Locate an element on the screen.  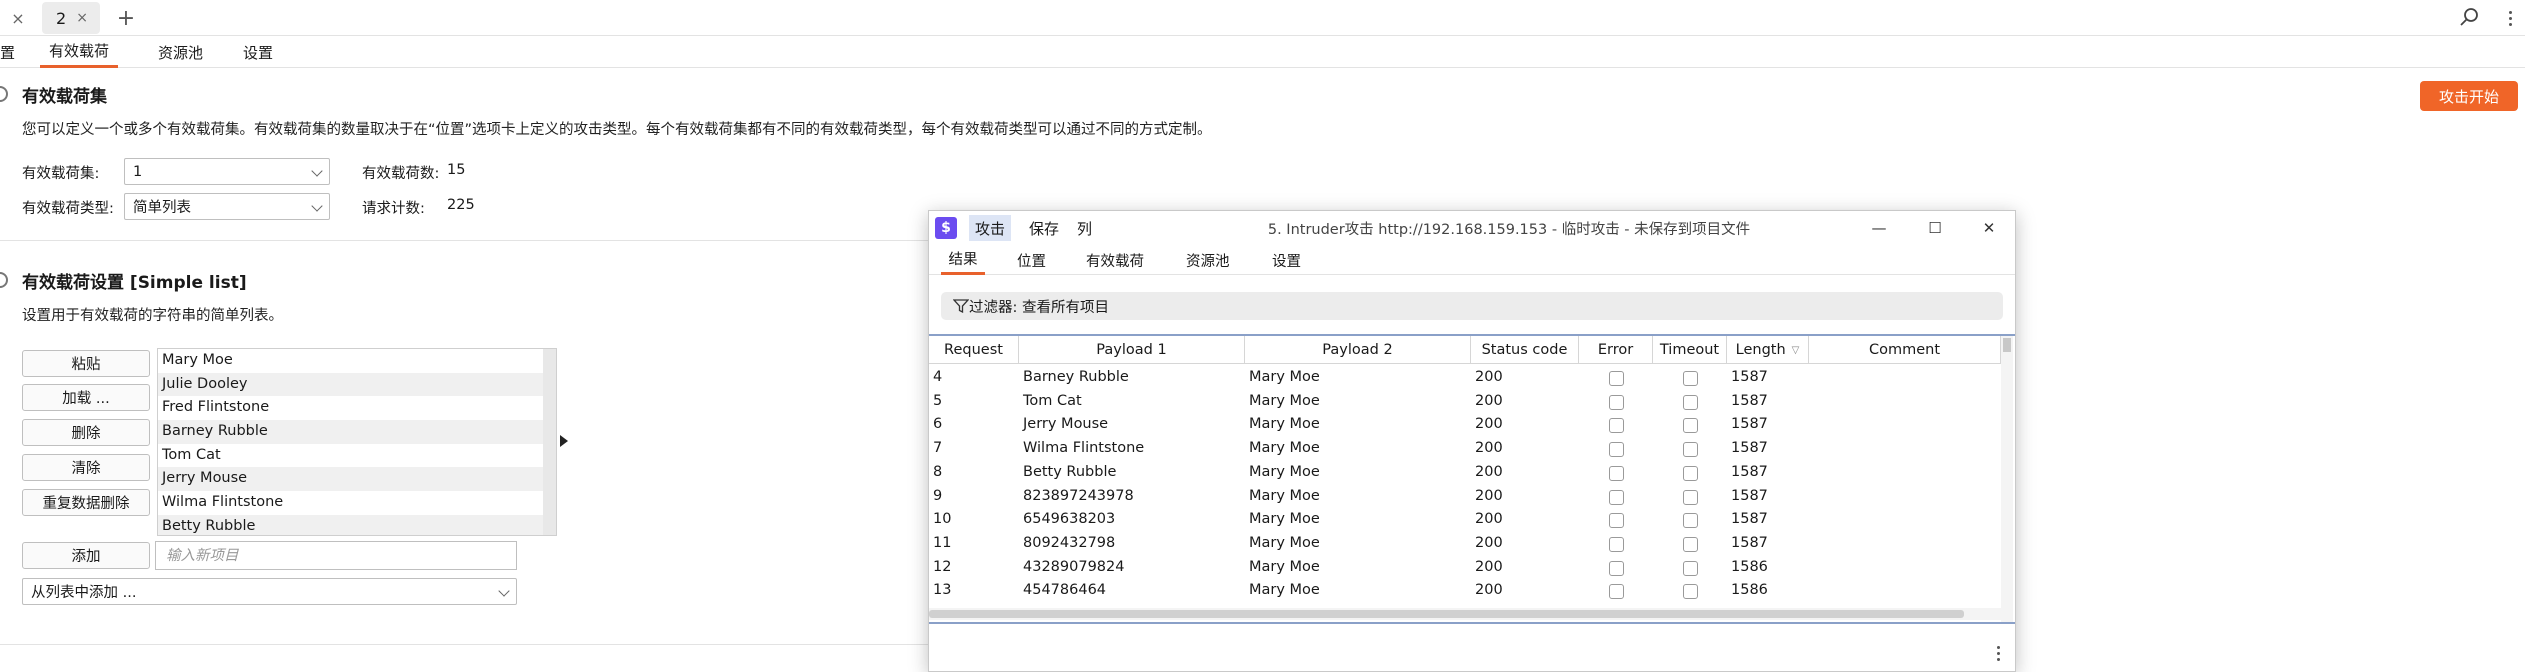
column-payload-1: Payload 1 is located at coordinates (1132, 350).